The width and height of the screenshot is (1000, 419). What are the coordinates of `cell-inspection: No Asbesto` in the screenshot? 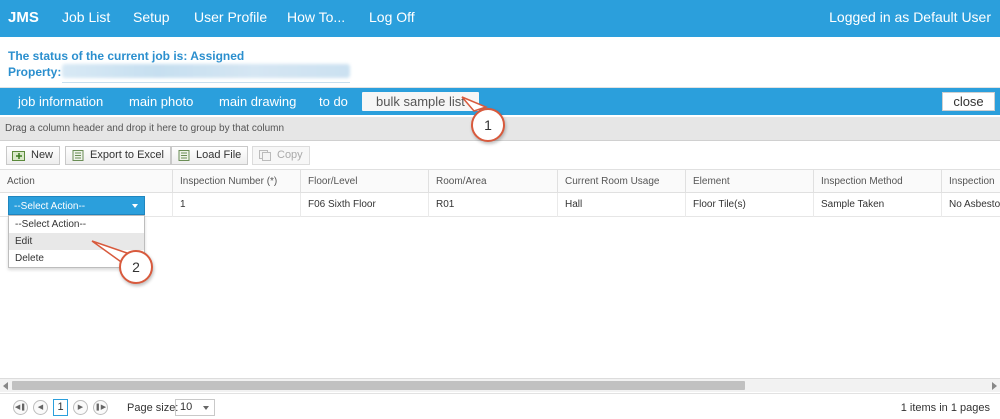 It's located at (970, 205).